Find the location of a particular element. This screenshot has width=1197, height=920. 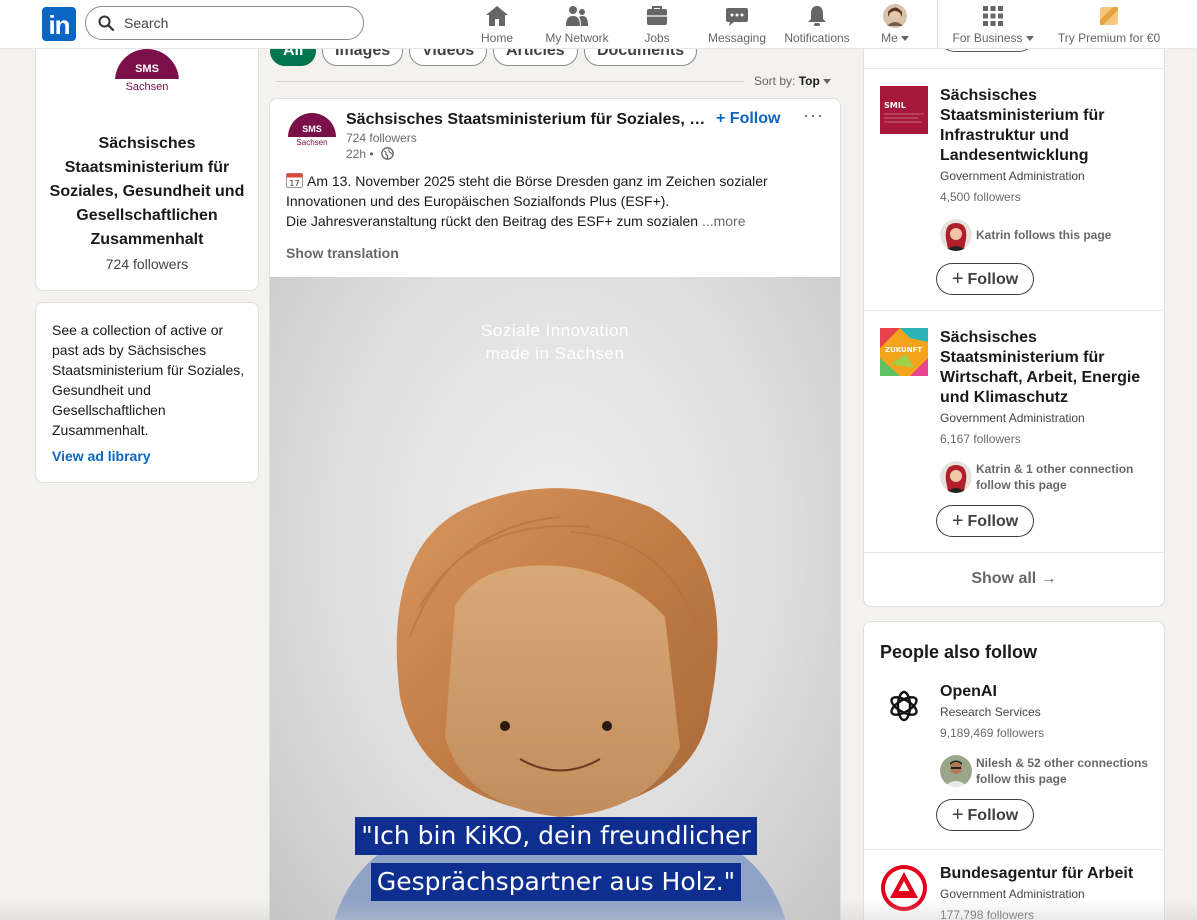

nav-notifications-label: Notifications is located at coordinates (817, 38).